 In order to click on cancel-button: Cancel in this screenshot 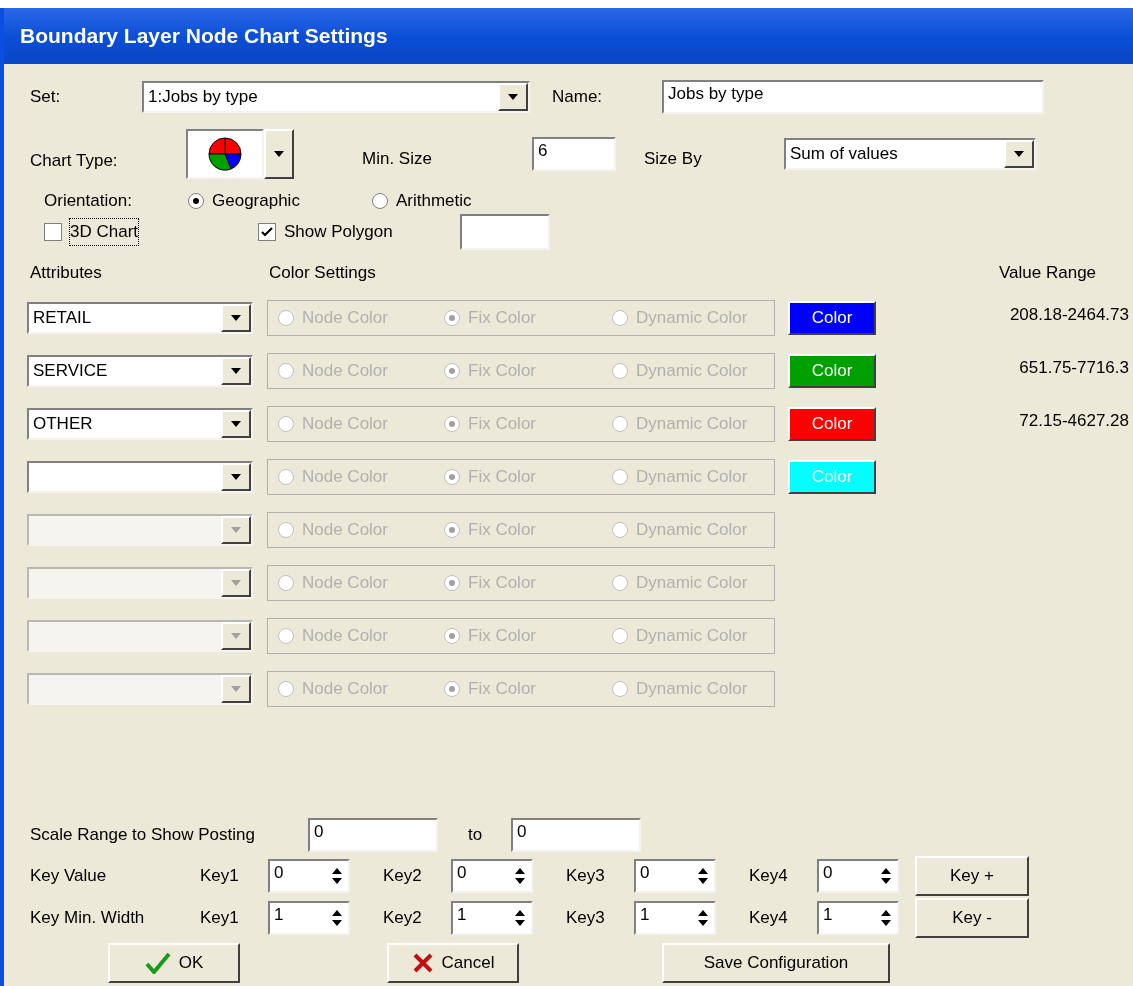, I will do `click(453, 963)`.